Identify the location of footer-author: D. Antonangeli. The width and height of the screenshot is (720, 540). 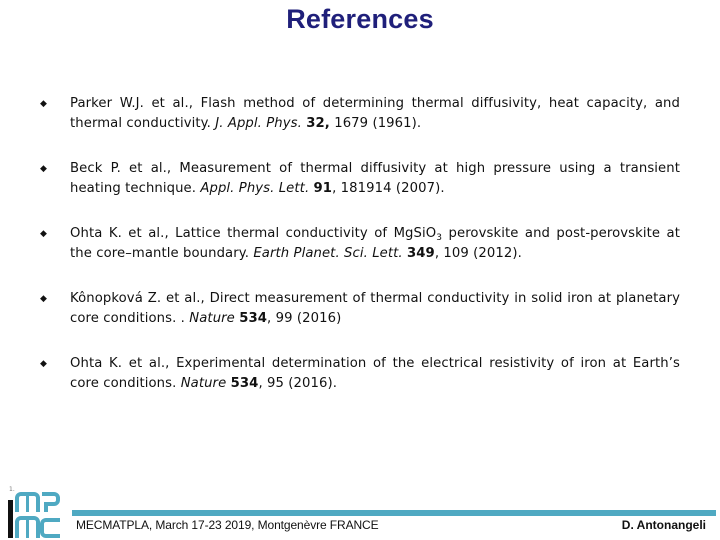
(663, 525).